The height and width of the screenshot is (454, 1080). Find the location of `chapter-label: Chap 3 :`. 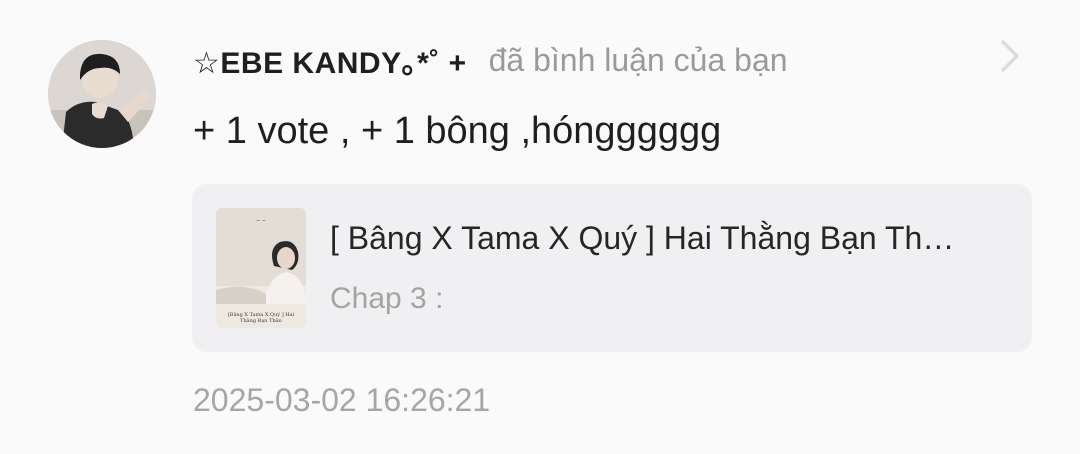

chapter-label: Chap 3 : is located at coordinates (387, 298).